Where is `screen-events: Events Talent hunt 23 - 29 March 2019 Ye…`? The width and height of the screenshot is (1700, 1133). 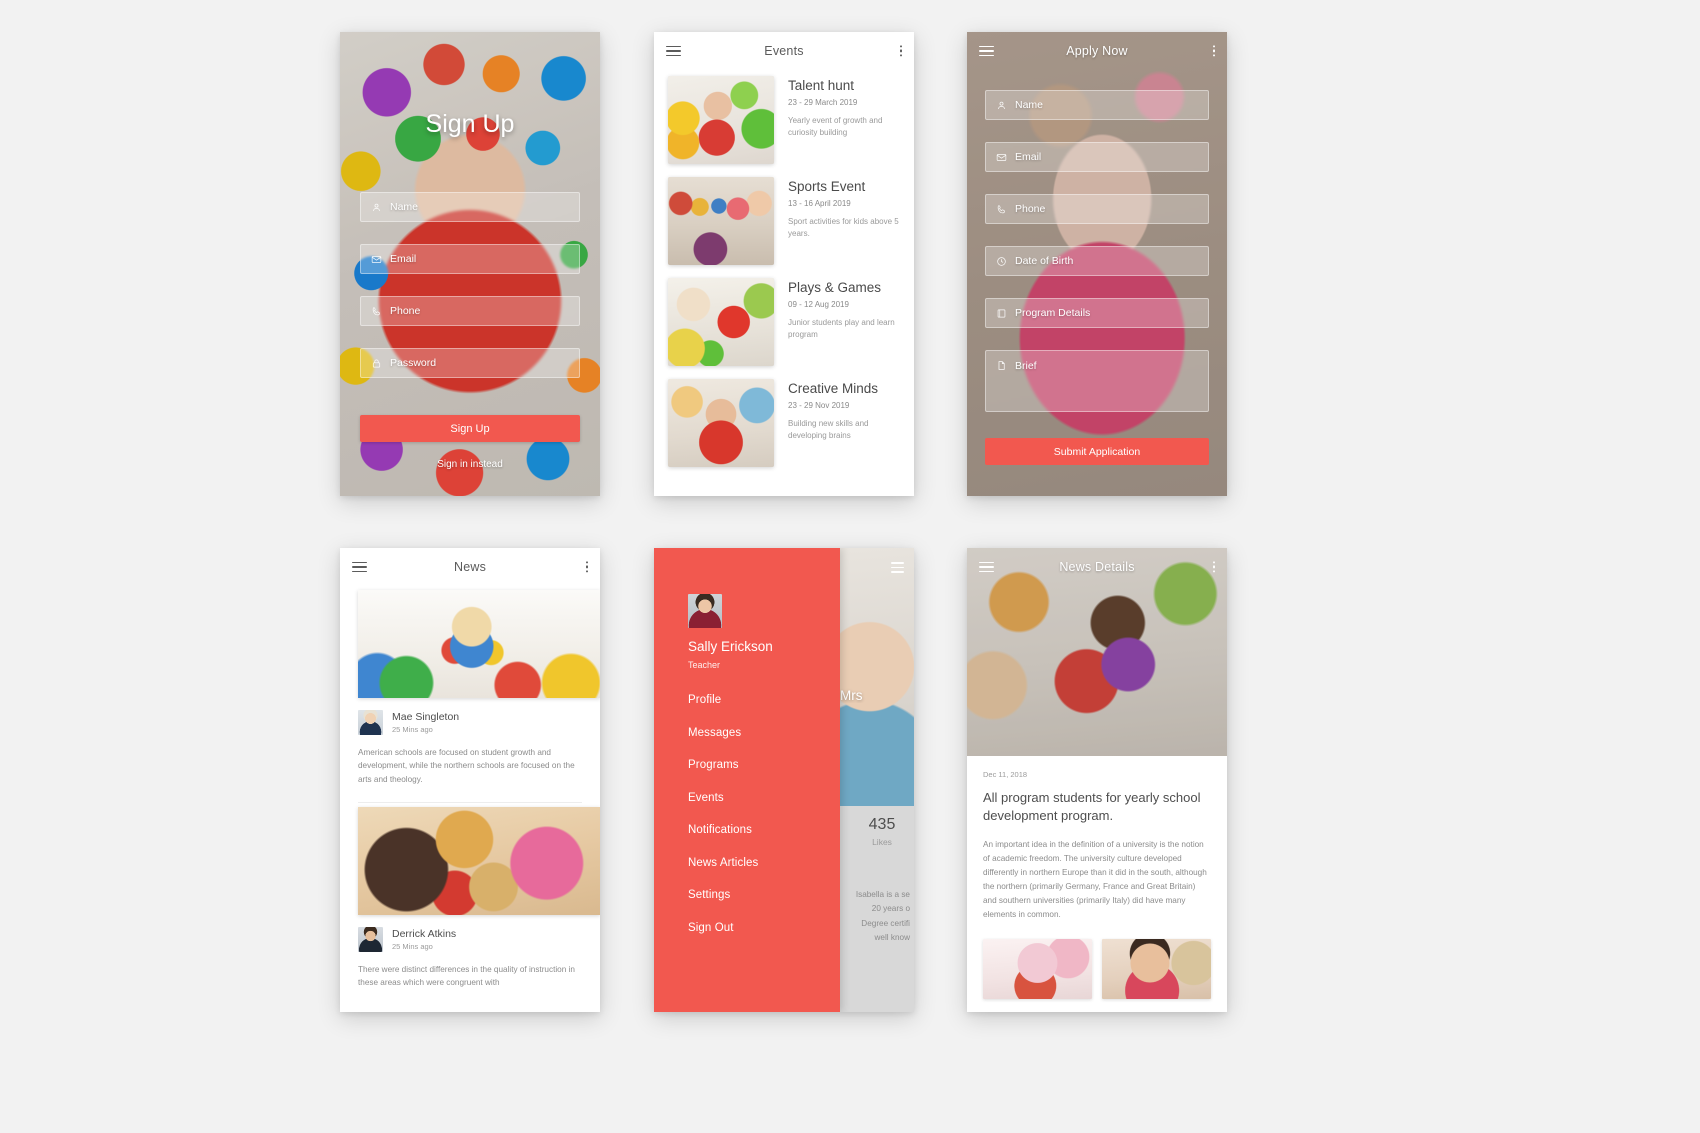
screen-events: Events Talent hunt 23 - 29 March 2019 Ye… is located at coordinates (784, 264).